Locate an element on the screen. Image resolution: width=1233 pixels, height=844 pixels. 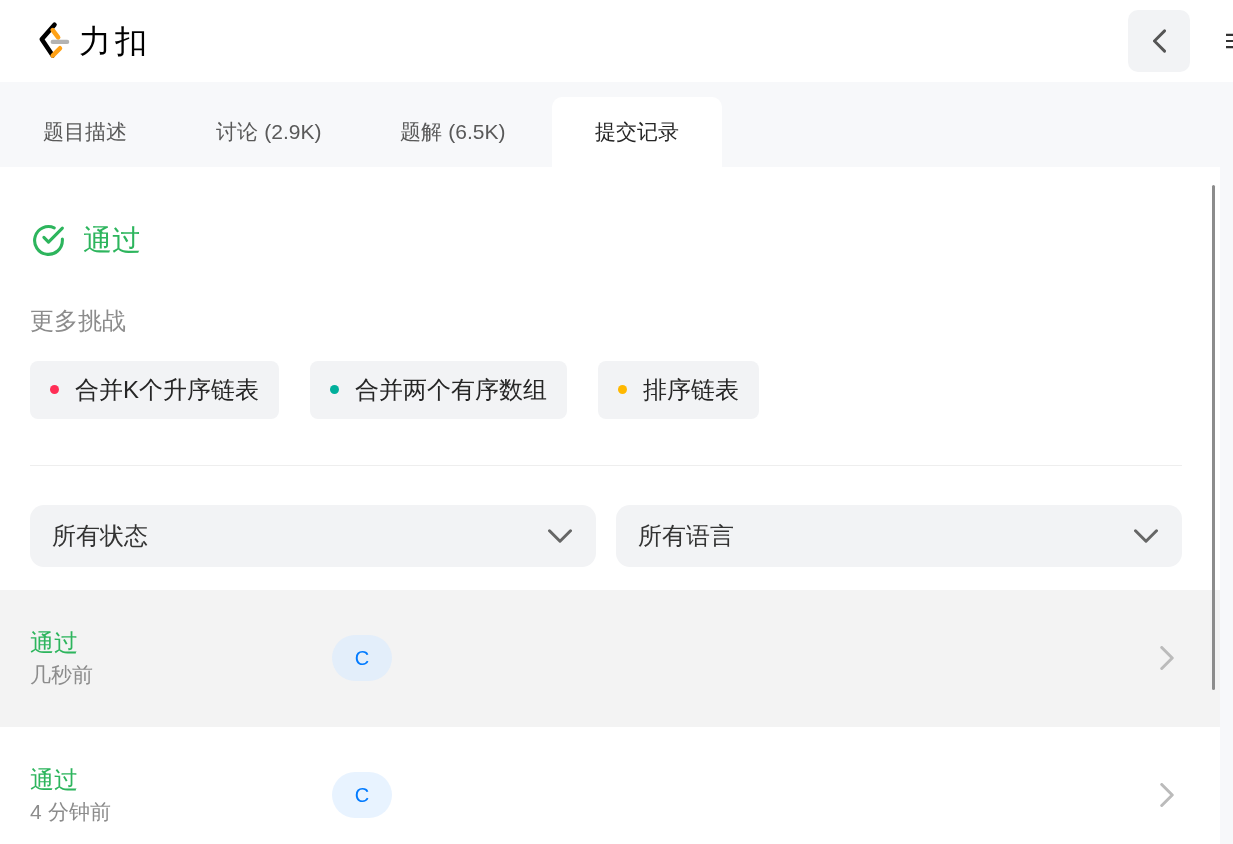
scrollbar is located at coordinates (1213, 437).